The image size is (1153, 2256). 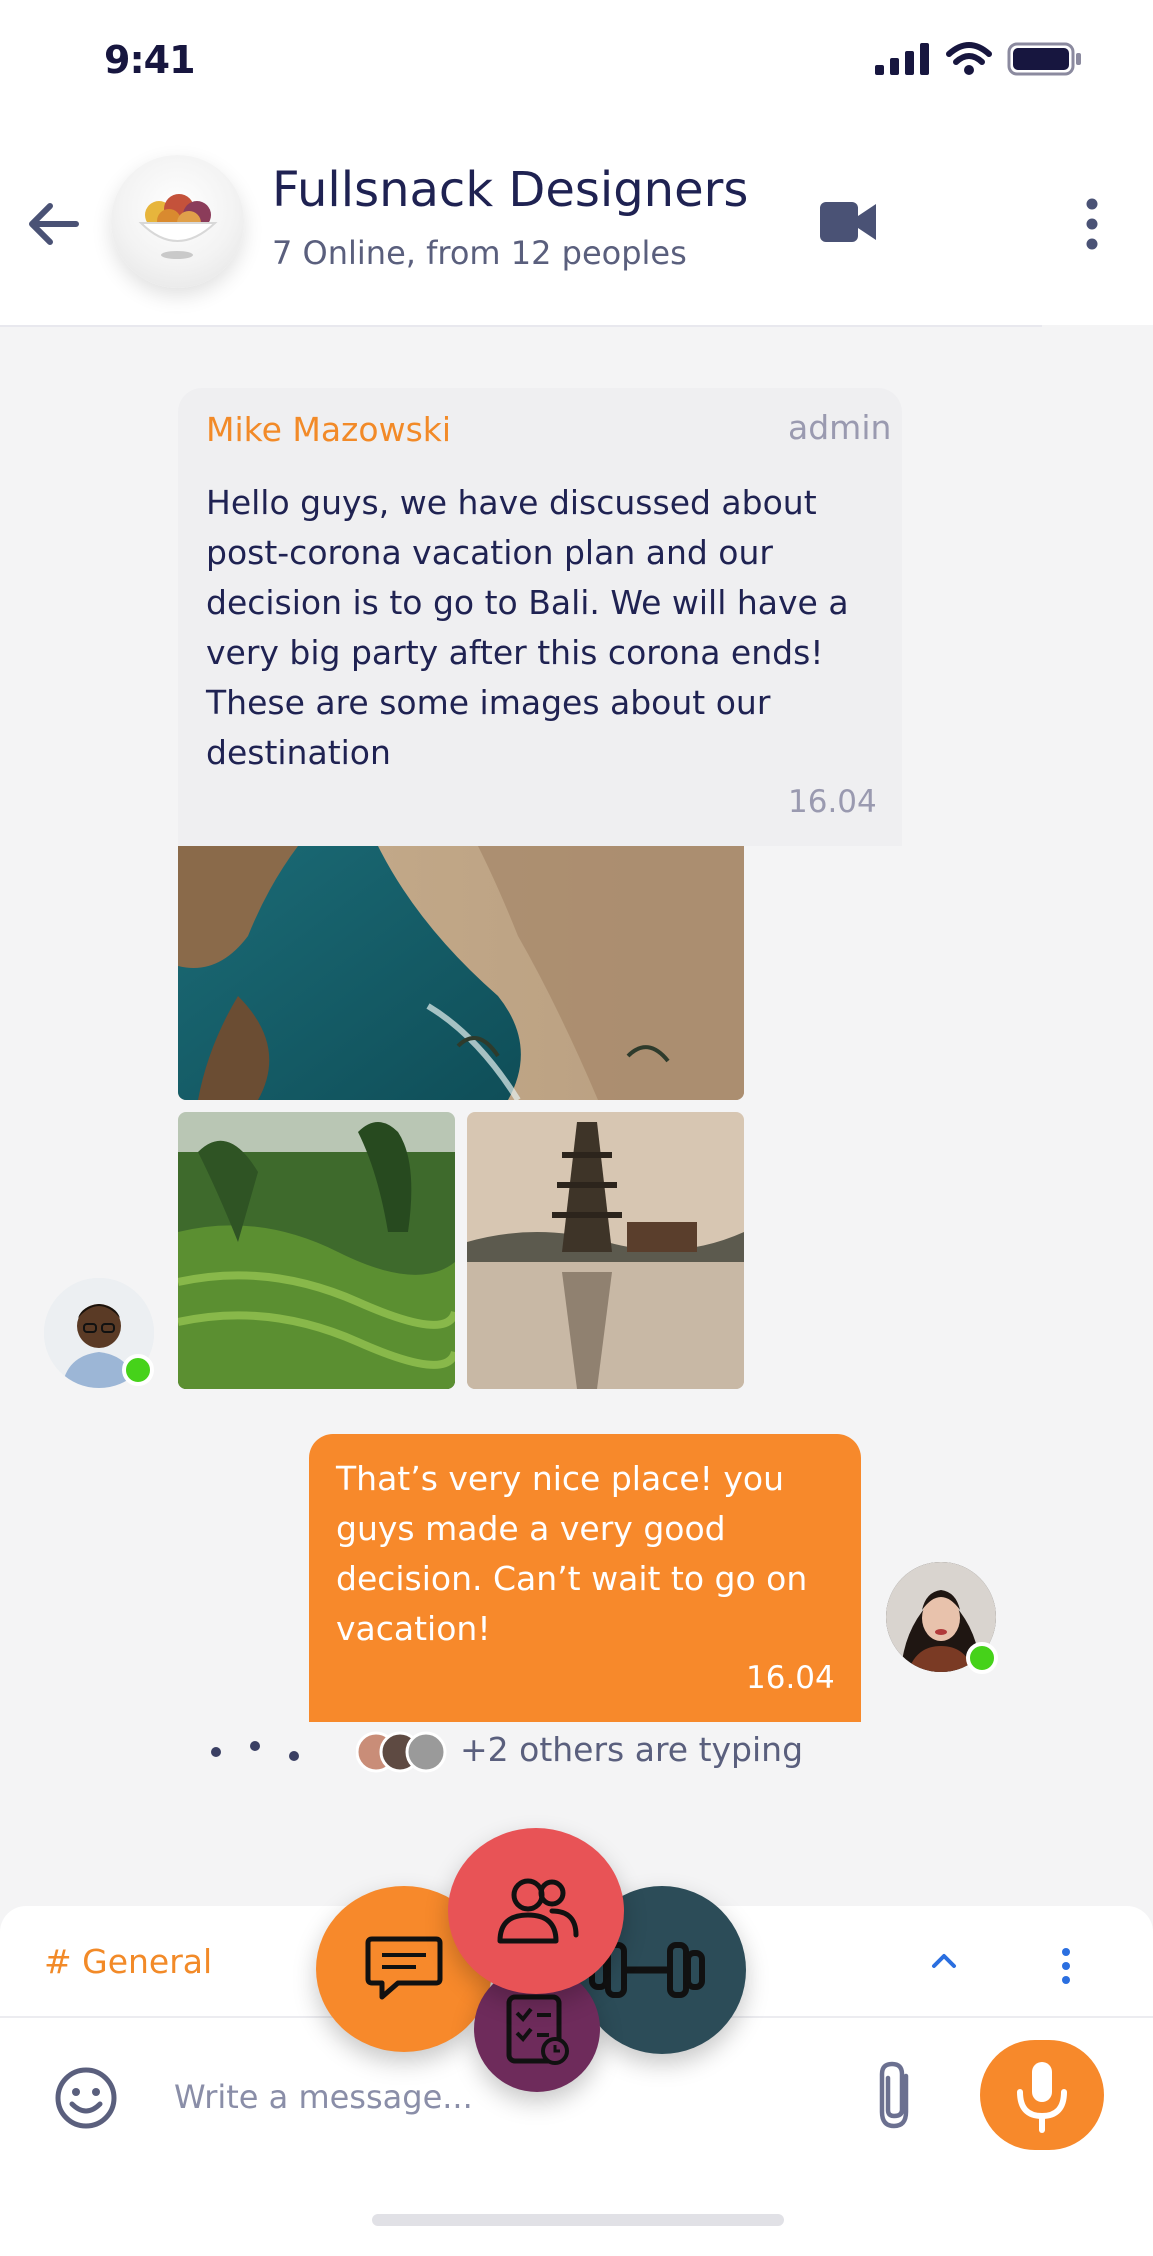 I want to click on fab-people-button, so click(x=536, y=1911).